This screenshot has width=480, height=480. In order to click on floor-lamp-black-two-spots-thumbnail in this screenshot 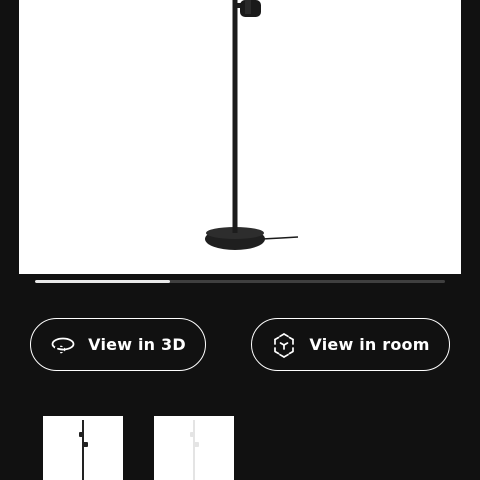, I will do `click(83, 450)`.